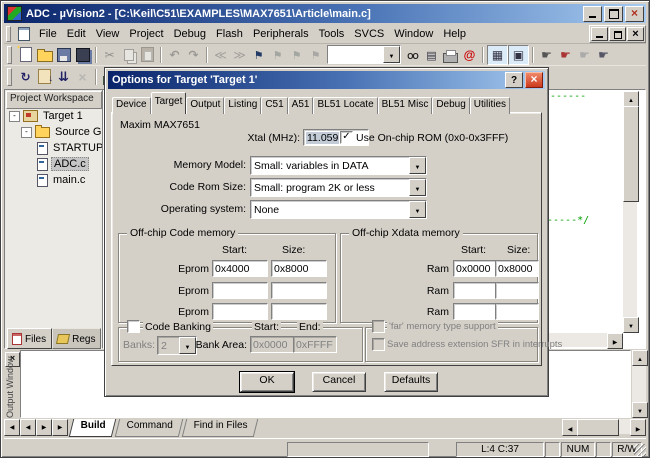  Describe the element at coordinates (147, 55) in the screenshot. I see `paste-button` at that location.